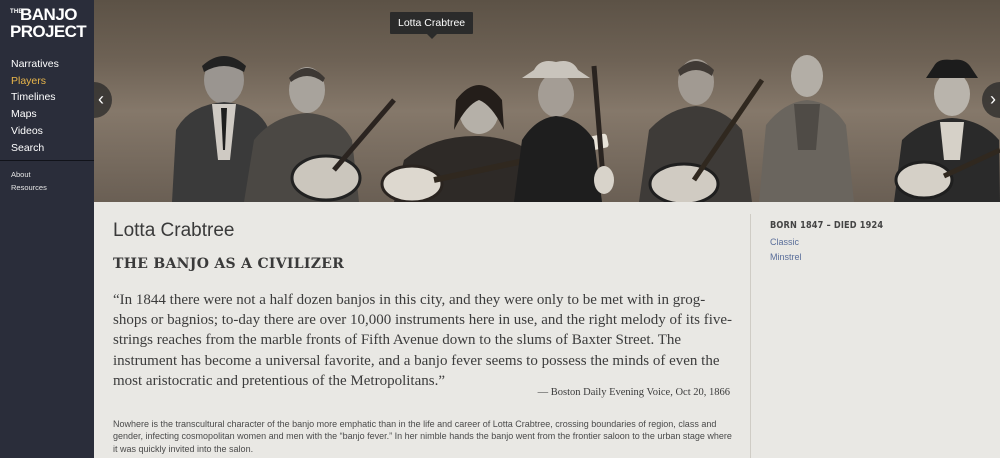 The image size is (1000, 458). What do you see at coordinates (35, 148) in the screenshot?
I see `nav-search: Search` at bounding box center [35, 148].